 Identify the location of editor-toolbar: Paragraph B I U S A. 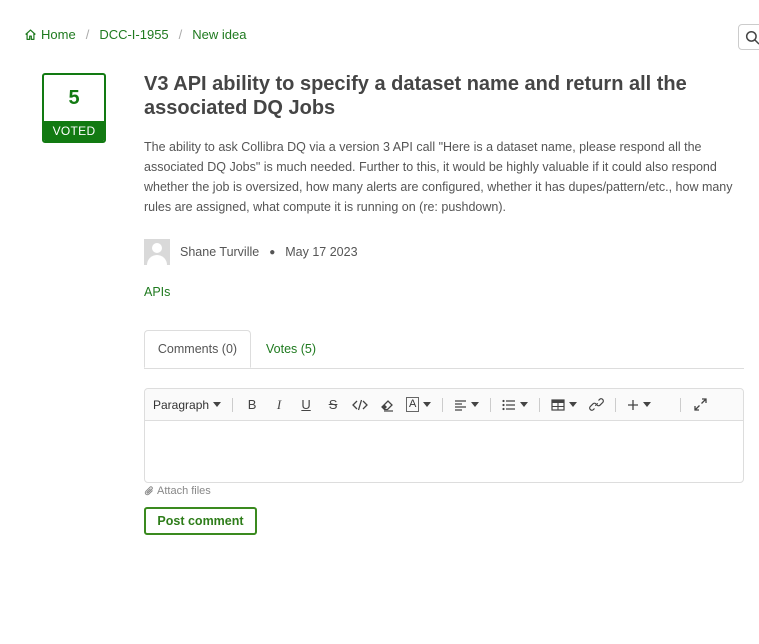
(444, 405).